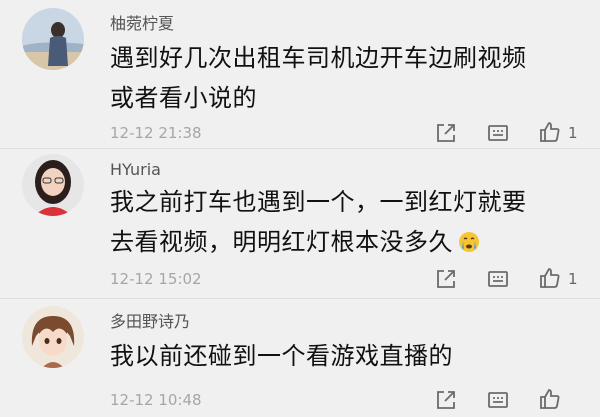 Image resolution: width=600 pixels, height=417 pixels. I want to click on comment-text-line: 遇到好几次出租车司机边开车边刷视频, so click(318, 58).